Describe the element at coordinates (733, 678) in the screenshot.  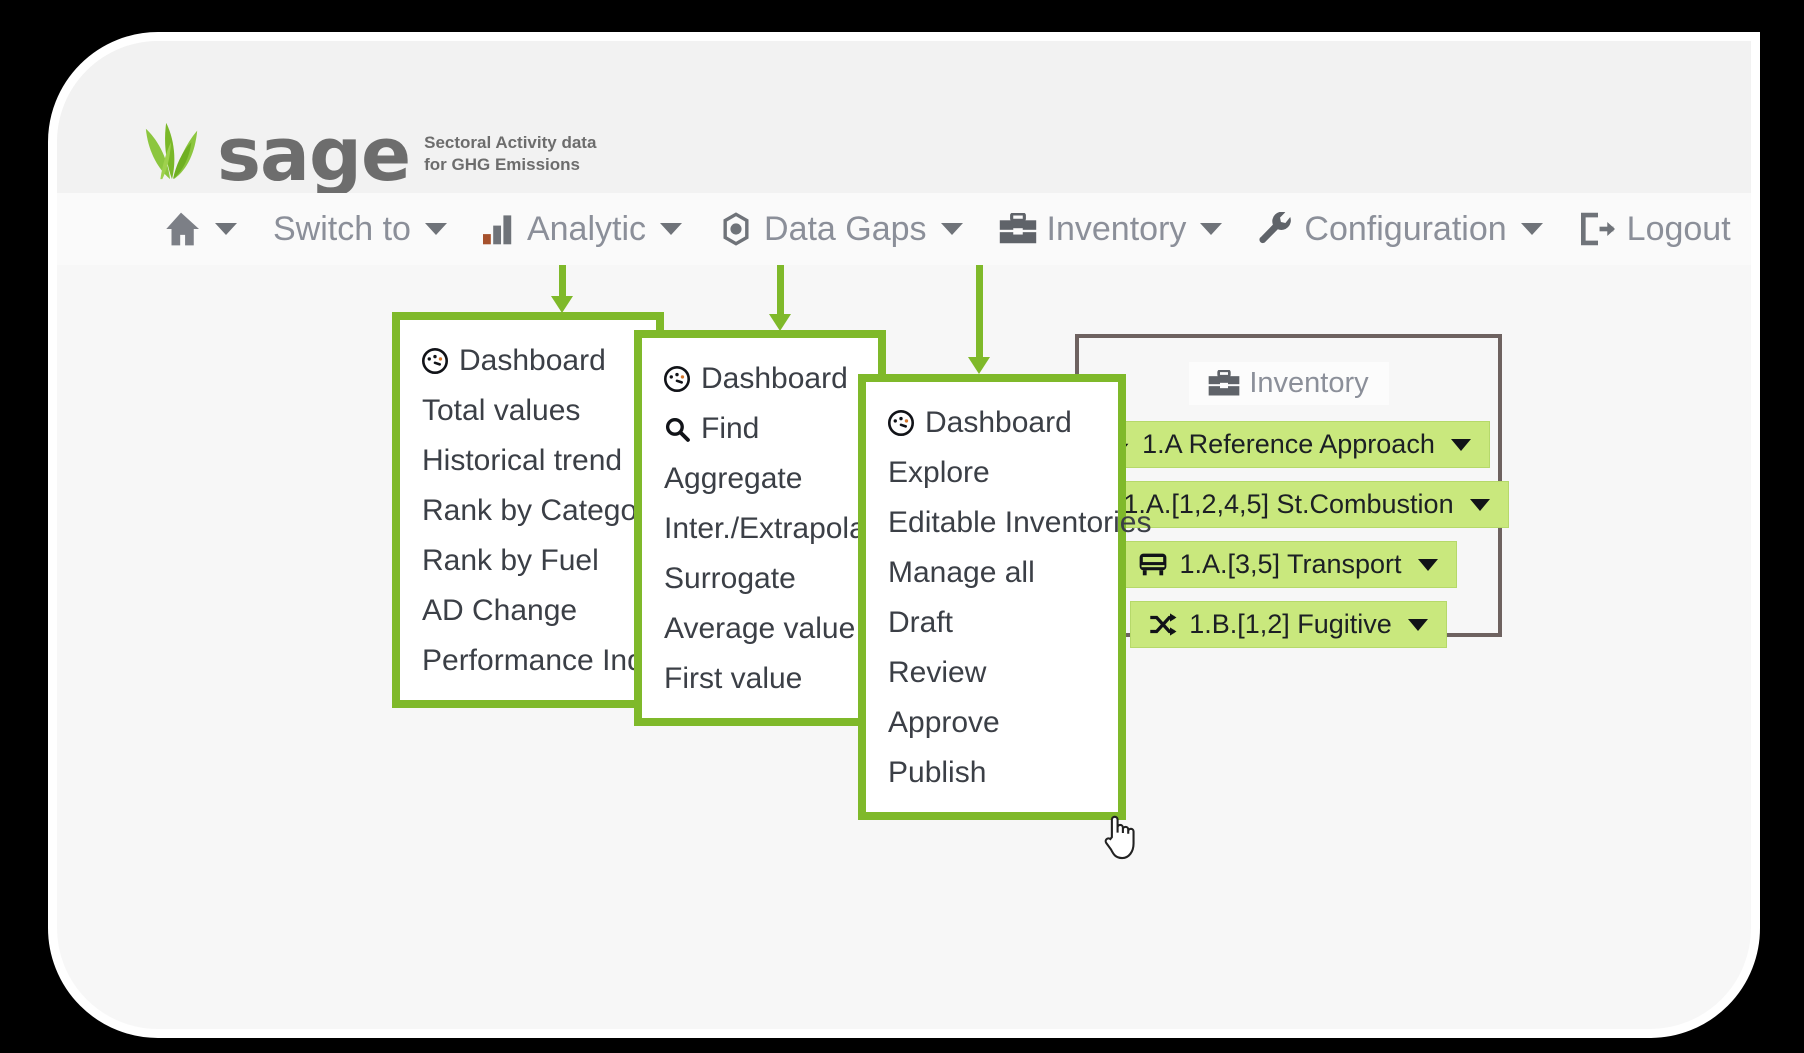
I see `menu-item-label: First value` at that location.